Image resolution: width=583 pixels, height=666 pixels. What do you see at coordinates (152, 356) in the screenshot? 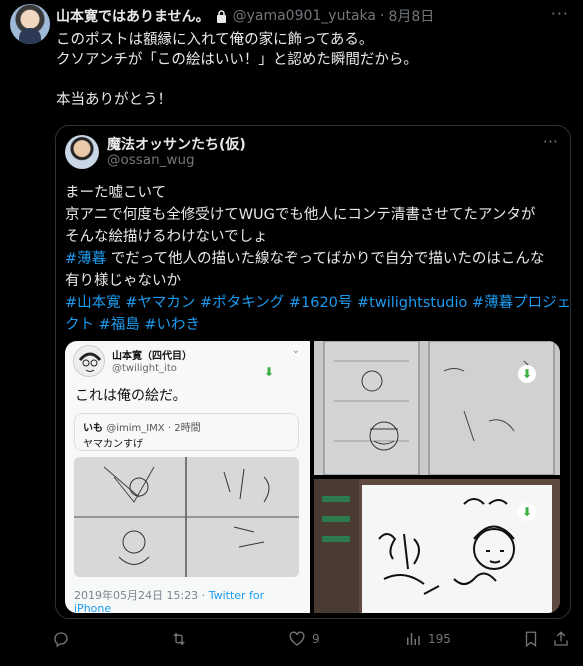
I see `embedded-display-name: 山本寛（四代目）` at bounding box center [152, 356].